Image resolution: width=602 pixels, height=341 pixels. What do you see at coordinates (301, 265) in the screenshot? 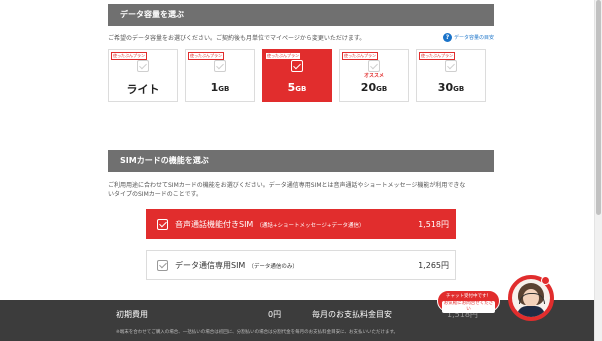
I see `sim-option-data: データ通信専用SIM （データ通信のみ） 1,265円` at bounding box center [301, 265].